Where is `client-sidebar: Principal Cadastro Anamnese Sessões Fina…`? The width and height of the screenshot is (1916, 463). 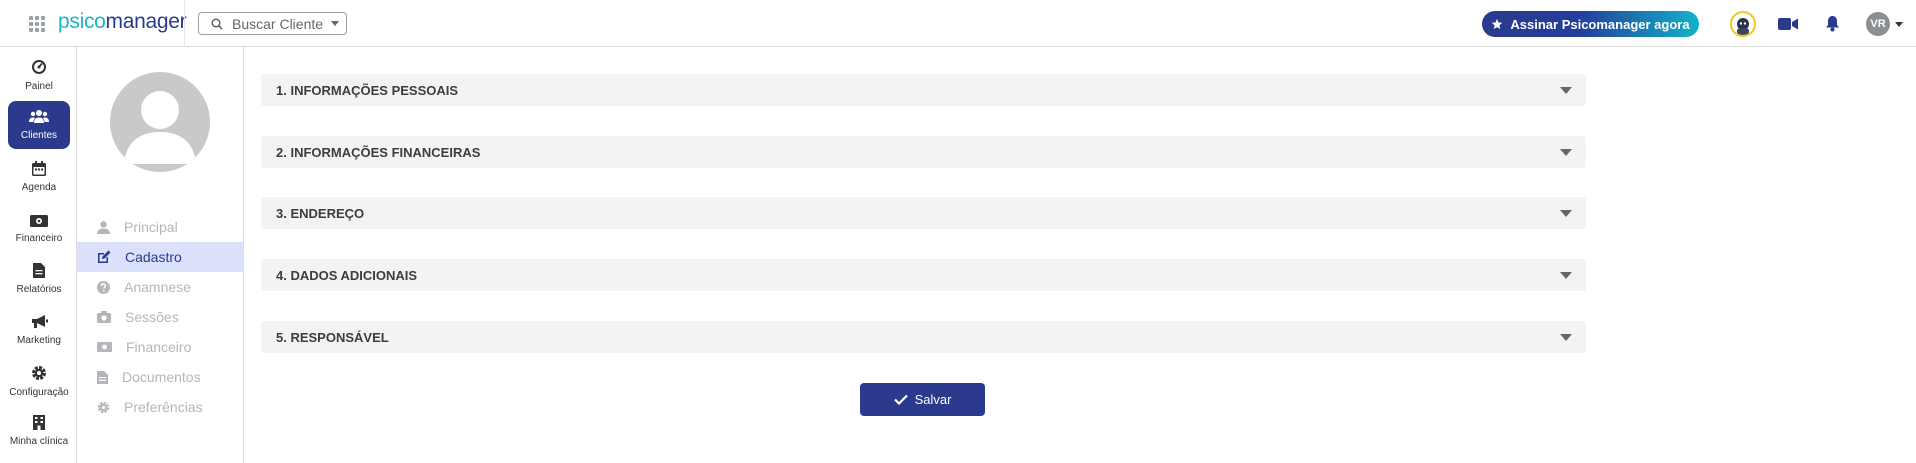 client-sidebar: Principal Cadastro Anamnese Sessões Fina… is located at coordinates (160, 255).